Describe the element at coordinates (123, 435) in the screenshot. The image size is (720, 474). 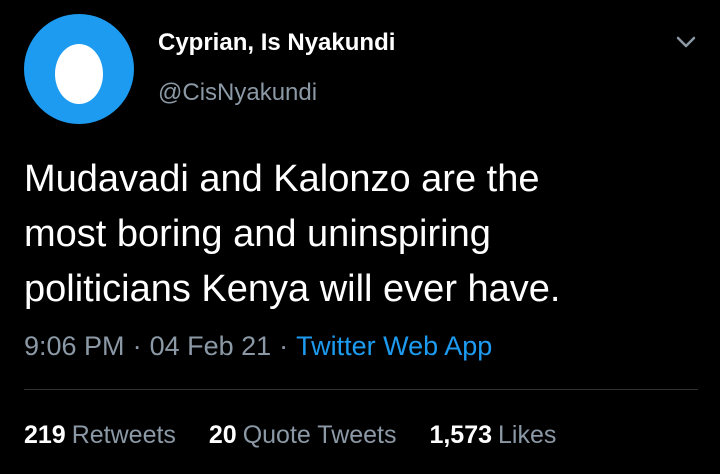
I see `retweets-label: Retweets` at that location.